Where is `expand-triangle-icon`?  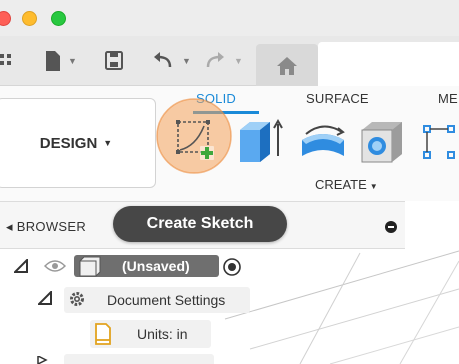
expand-triangle-icon is located at coordinates (42, 360).